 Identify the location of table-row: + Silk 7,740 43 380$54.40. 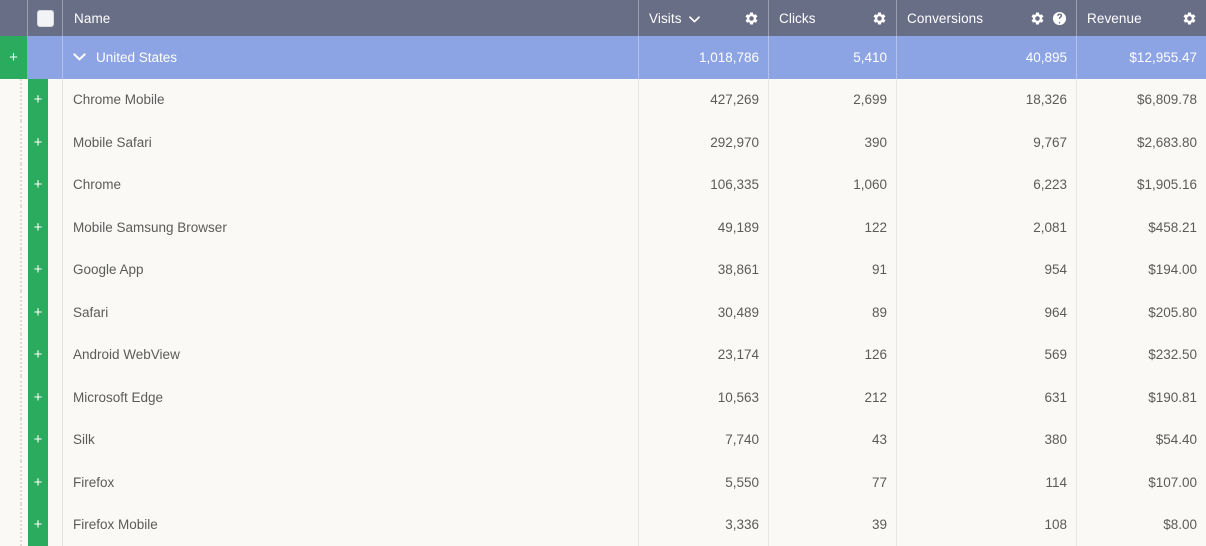
(603, 440).